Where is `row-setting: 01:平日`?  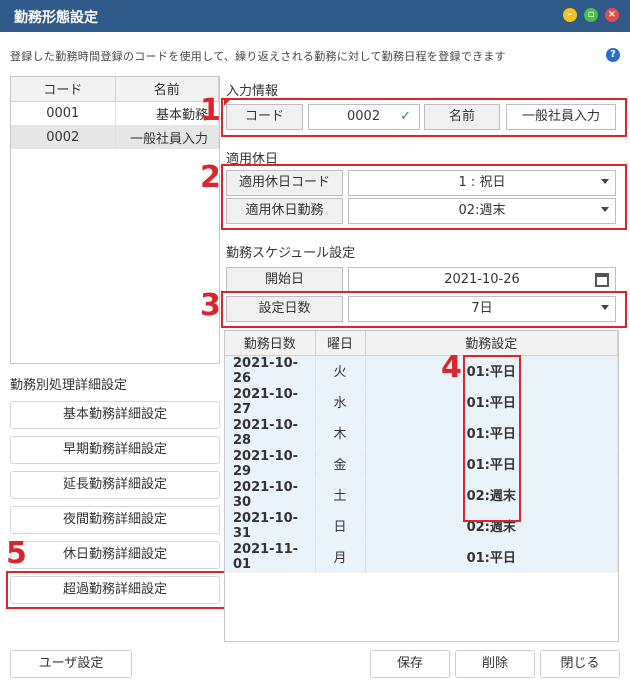
row-setting: 01:平日 is located at coordinates (491, 557).